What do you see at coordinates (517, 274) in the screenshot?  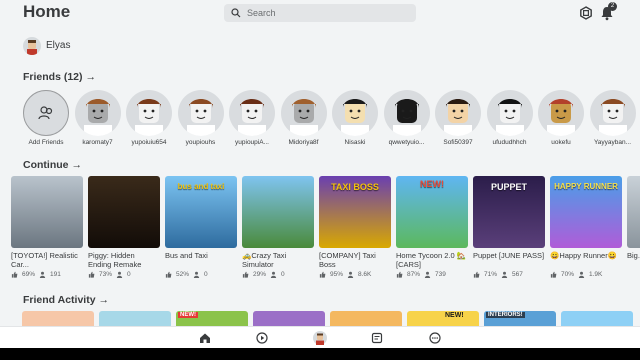 I see `game-player-count: 567` at bounding box center [517, 274].